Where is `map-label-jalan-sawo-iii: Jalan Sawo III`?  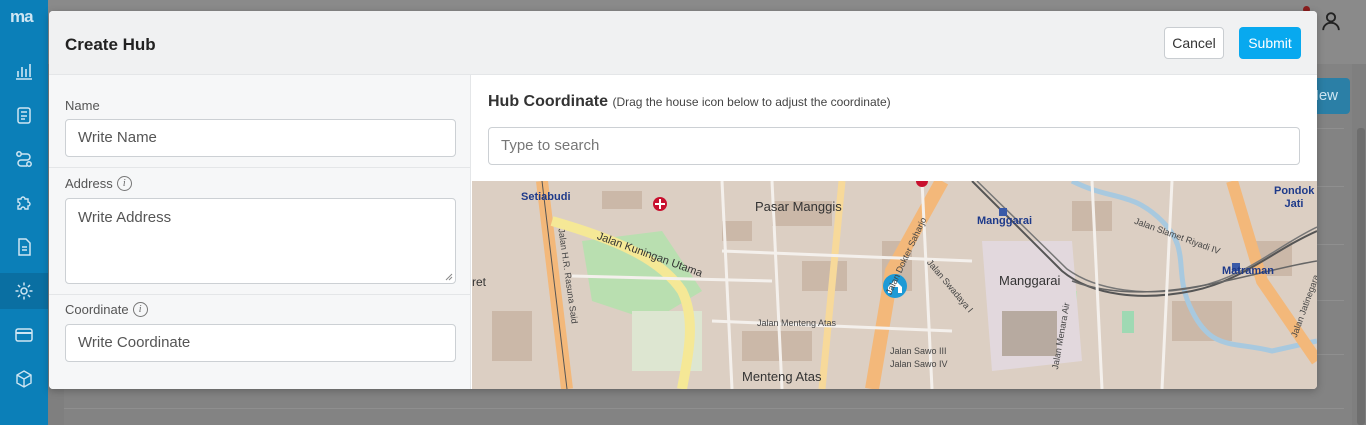 map-label-jalan-sawo-iii: Jalan Sawo III is located at coordinates (918, 351).